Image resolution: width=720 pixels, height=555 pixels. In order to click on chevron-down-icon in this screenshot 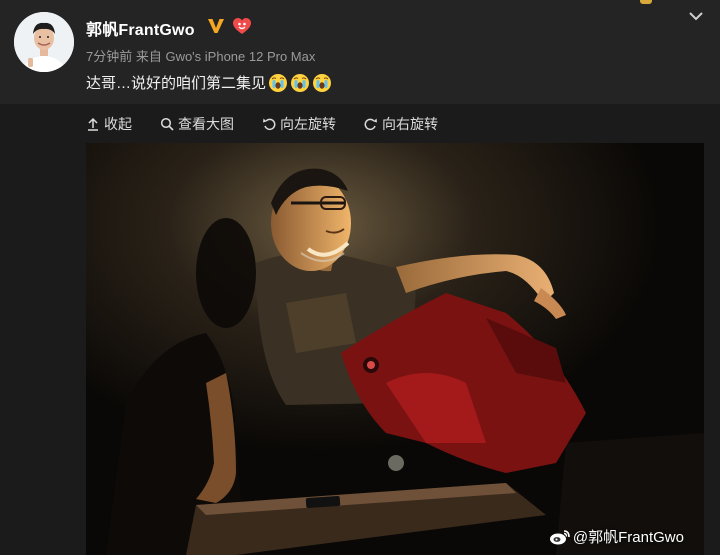, I will do `click(696, 16)`.